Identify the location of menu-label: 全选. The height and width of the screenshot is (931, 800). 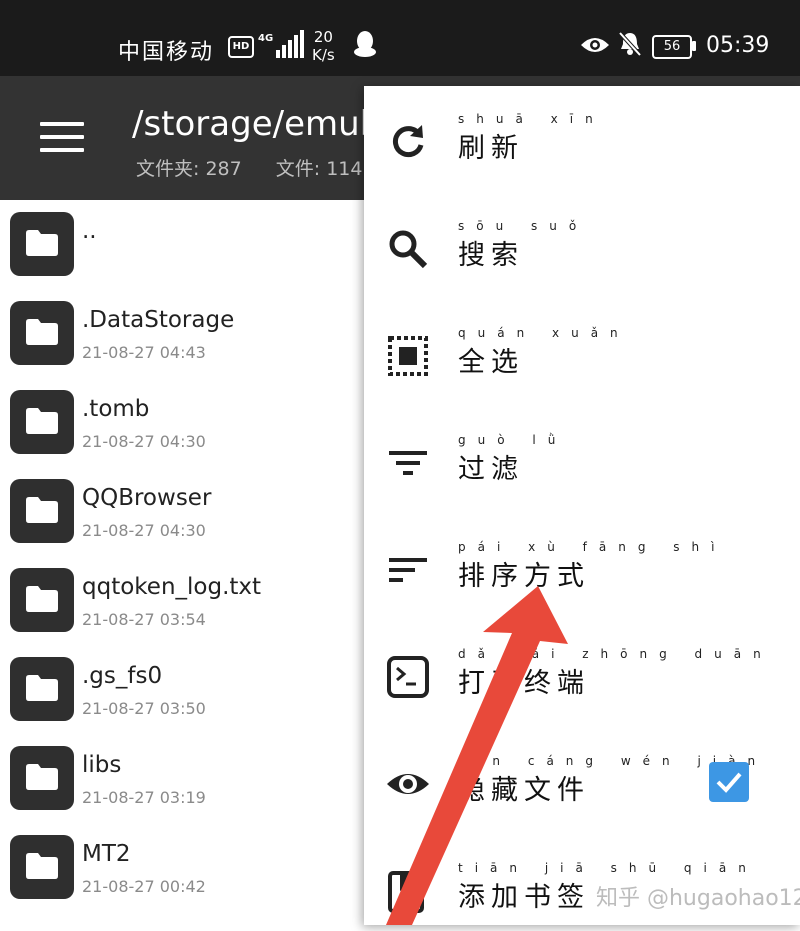
(491, 362).